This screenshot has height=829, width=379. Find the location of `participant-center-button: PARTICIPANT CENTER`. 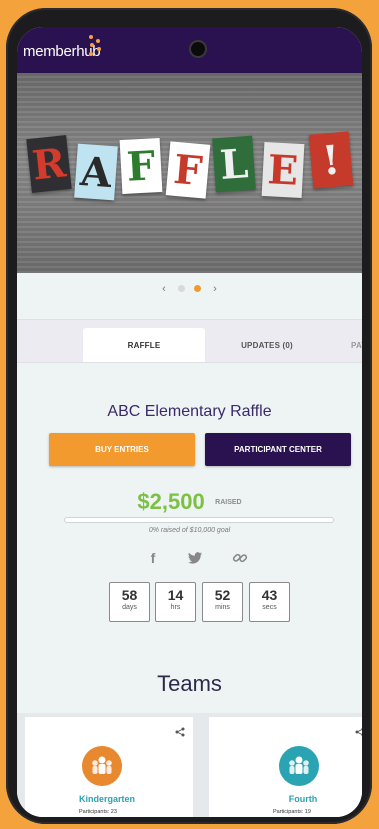

participant-center-button: PARTICIPANT CENTER is located at coordinates (278, 449).